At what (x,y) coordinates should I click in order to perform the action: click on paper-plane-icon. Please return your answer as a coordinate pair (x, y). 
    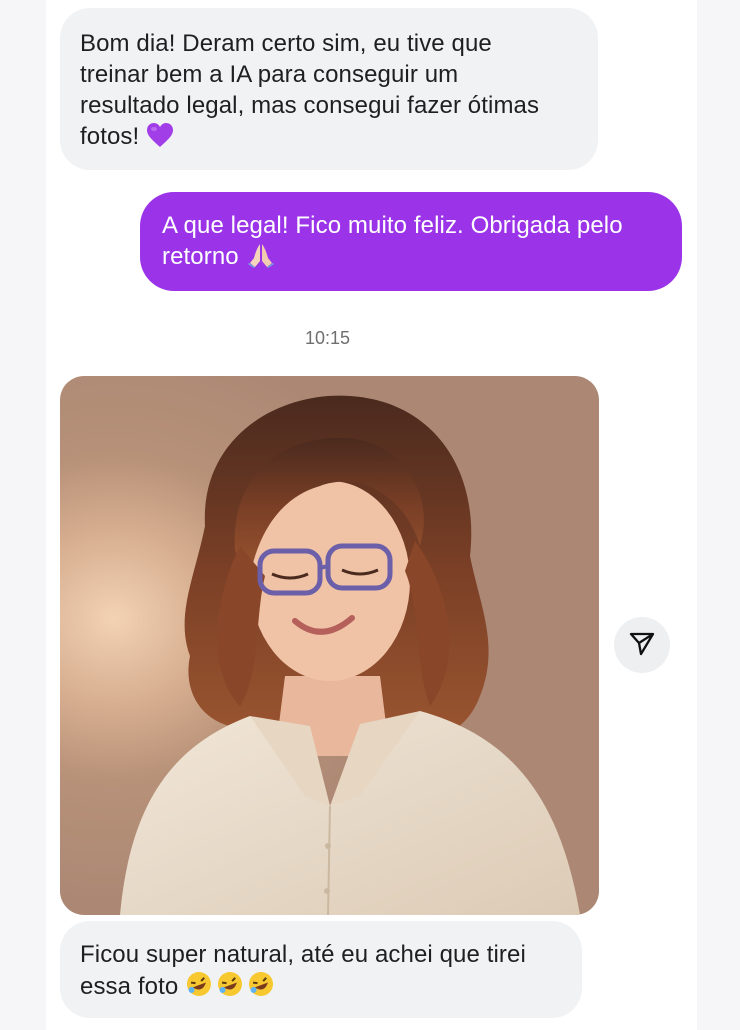
    Looking at the image, I should click on (642, 645).